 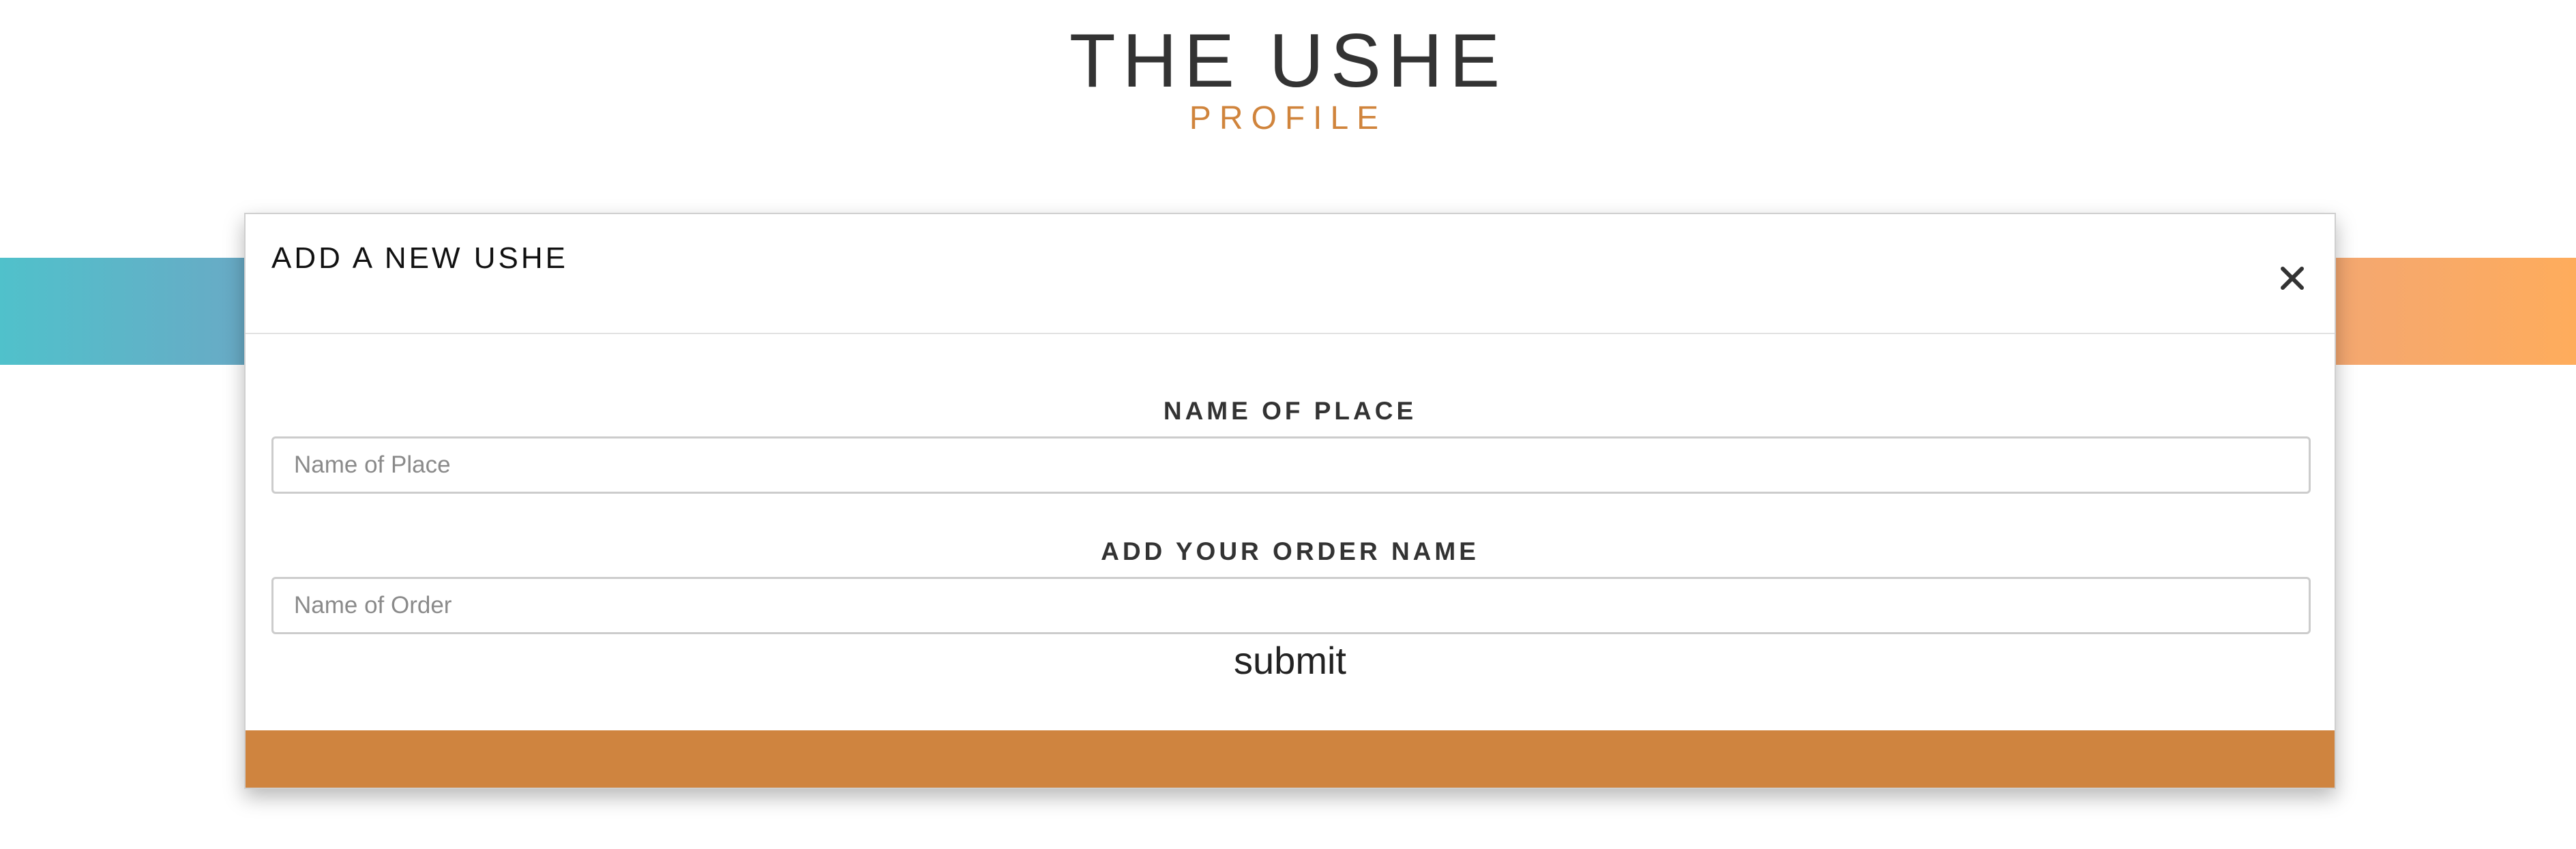 I want to click on modal-footer, so click(x=1290, y=759).